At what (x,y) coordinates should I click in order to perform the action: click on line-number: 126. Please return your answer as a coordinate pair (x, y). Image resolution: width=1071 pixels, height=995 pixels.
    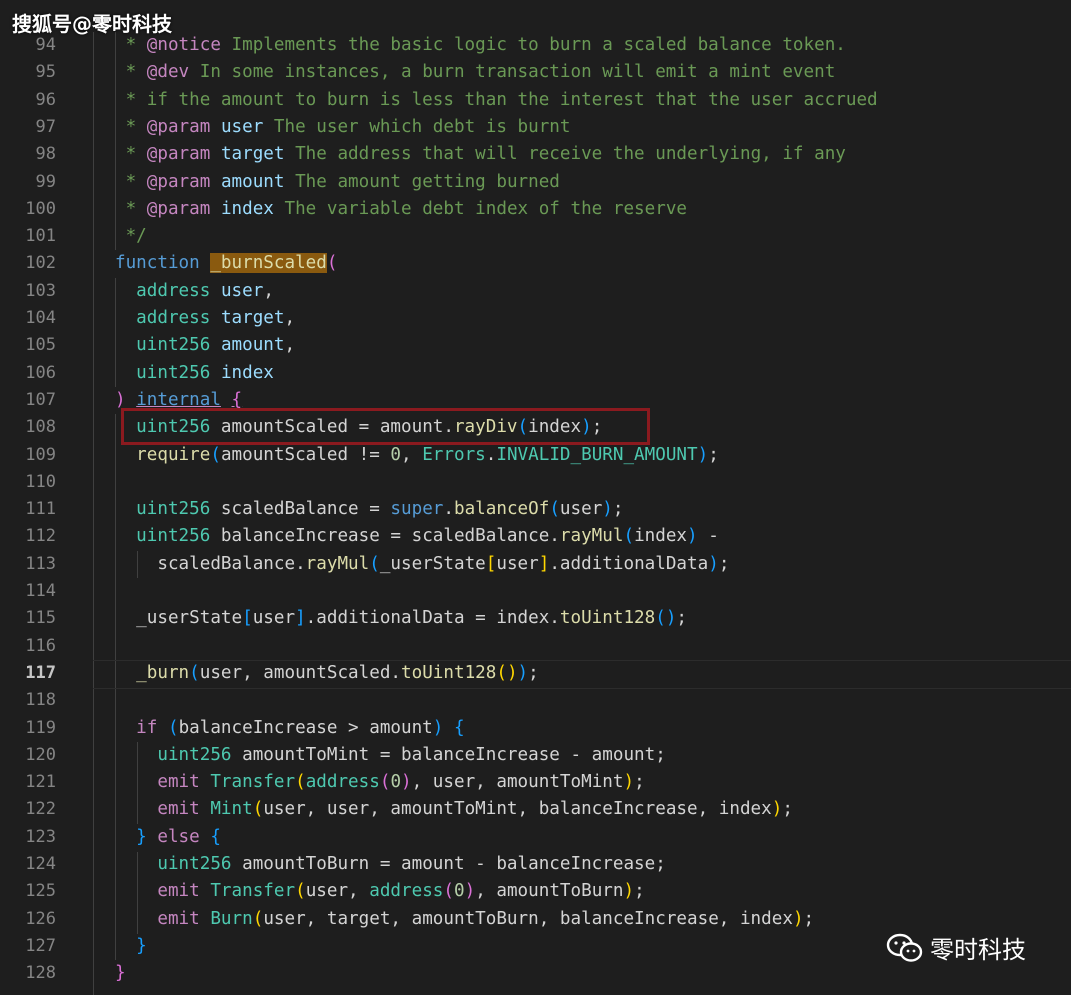
    Looking at the image, I should click on (40, 918).